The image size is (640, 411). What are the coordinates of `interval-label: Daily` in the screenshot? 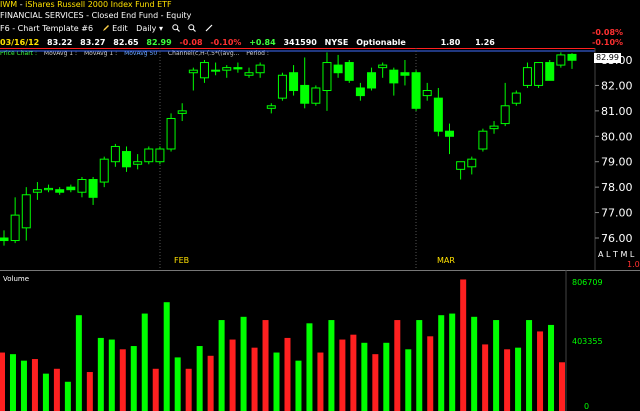 It's located at (146, 28).